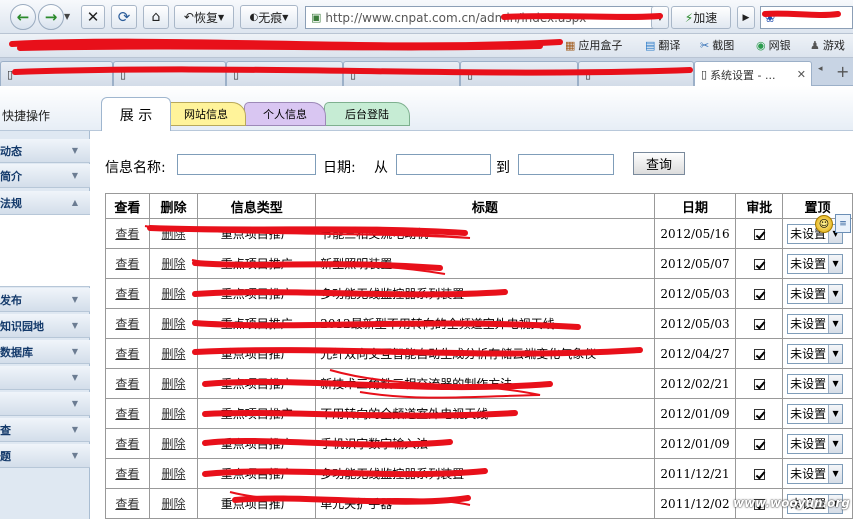 The image size is (853, 519). Describe the element at coordinates (45, 404) in the screenshot. I see `sidebar-item-8: ▼` at that location.